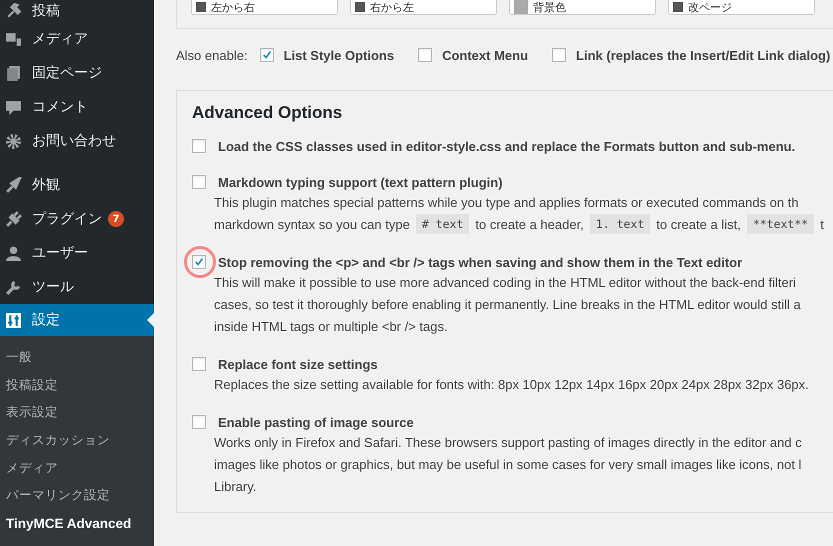 This screenshot has width=833, height=546. What do you see at coordinates (511, 384) in the screenshot?
I see `description-text: Replaces the size setting available for fonts with: 8px 10px 12px 14px 16px 20px 24px 28px 32px 36px.` at bounding box center [511, 384].